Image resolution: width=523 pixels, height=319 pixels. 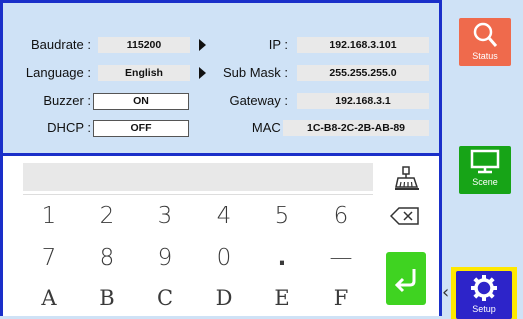 What do you see at coordinates (107, 216) in the screenshot?
I see `key-2: 2` at bounding box center [107, 216].